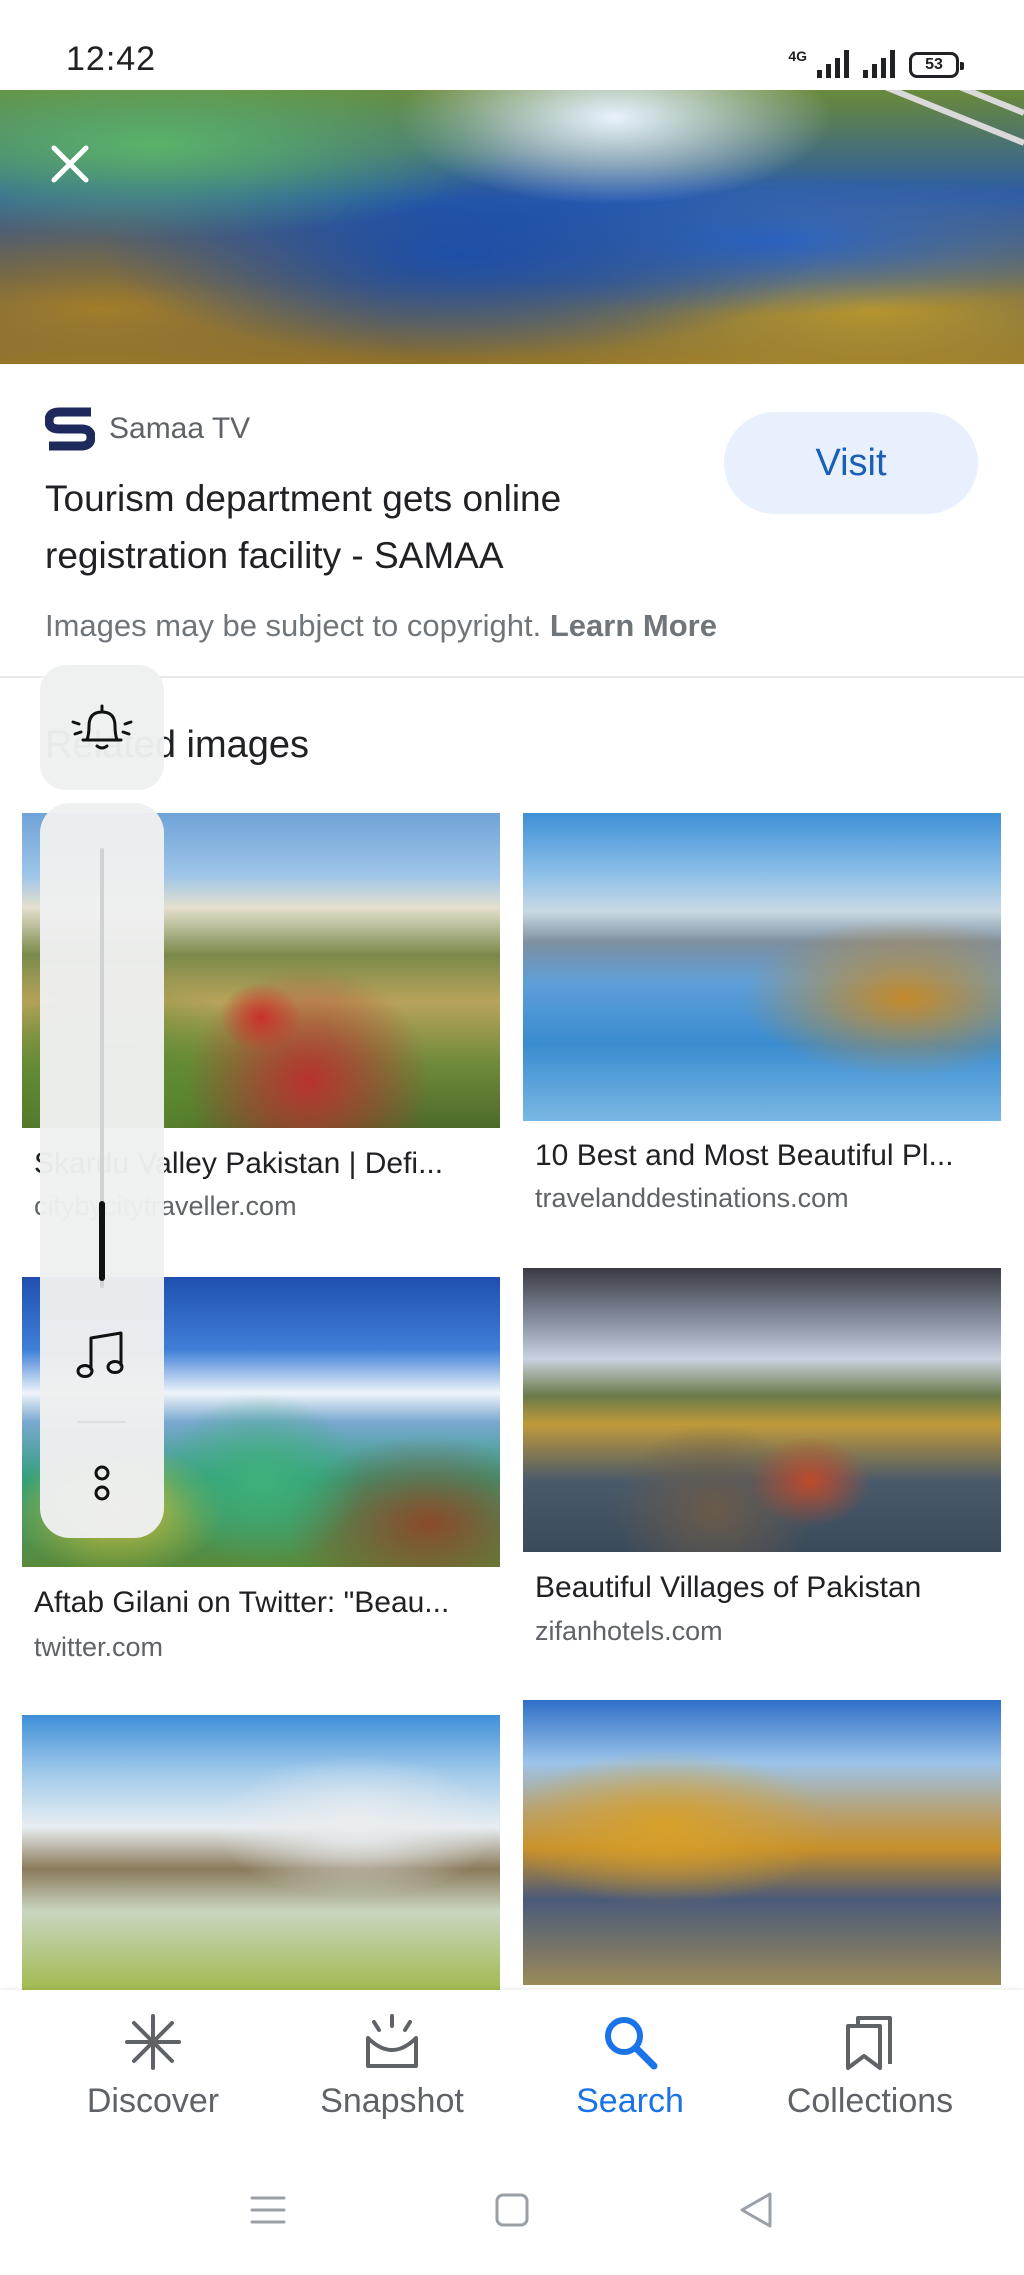  I want to click on system-navigation-bar, so click(512, 2207).